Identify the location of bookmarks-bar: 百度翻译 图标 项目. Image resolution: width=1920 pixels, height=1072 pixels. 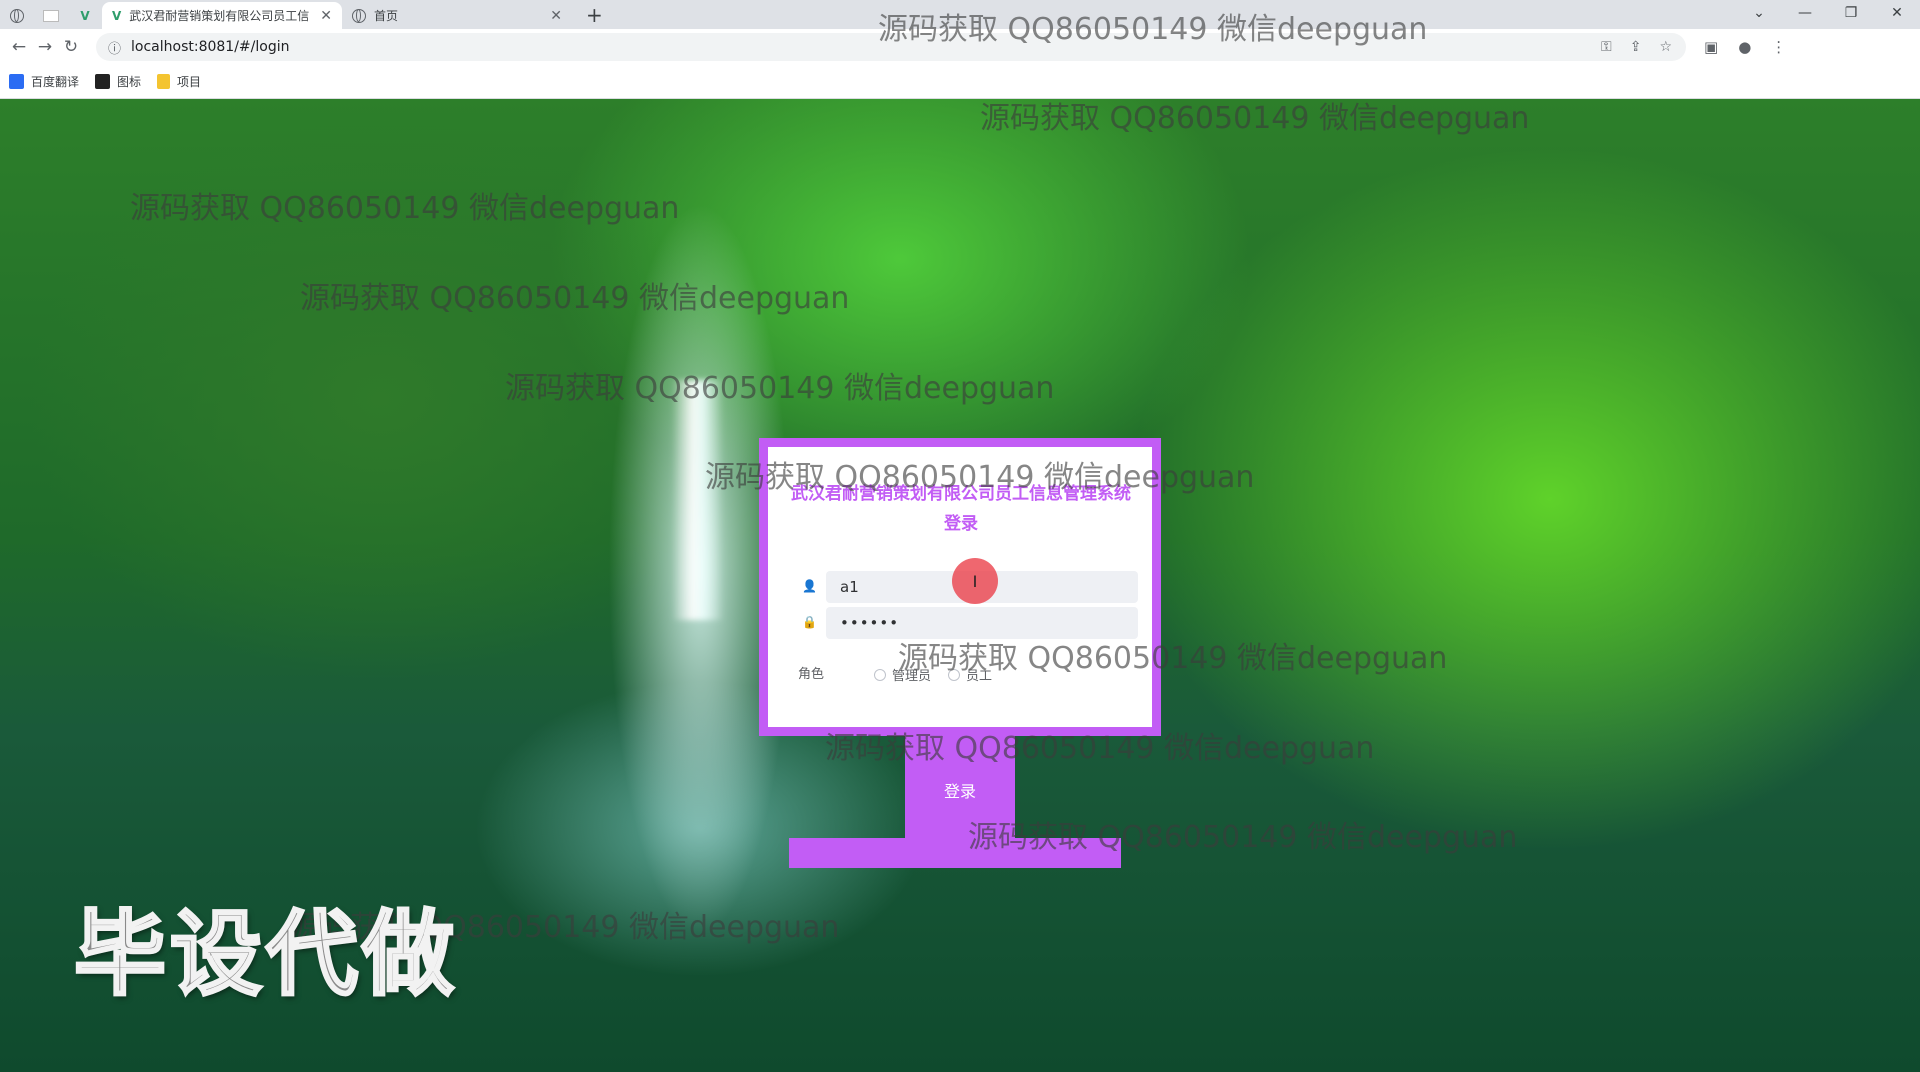
(960, 82).